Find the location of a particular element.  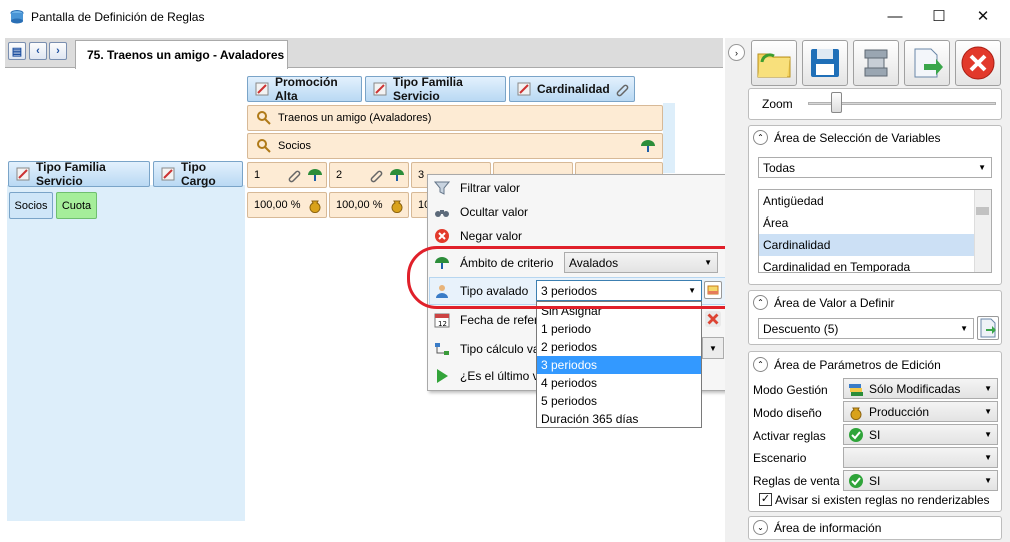

variables-filter-value: Todas is located at coordinates (779, 167).